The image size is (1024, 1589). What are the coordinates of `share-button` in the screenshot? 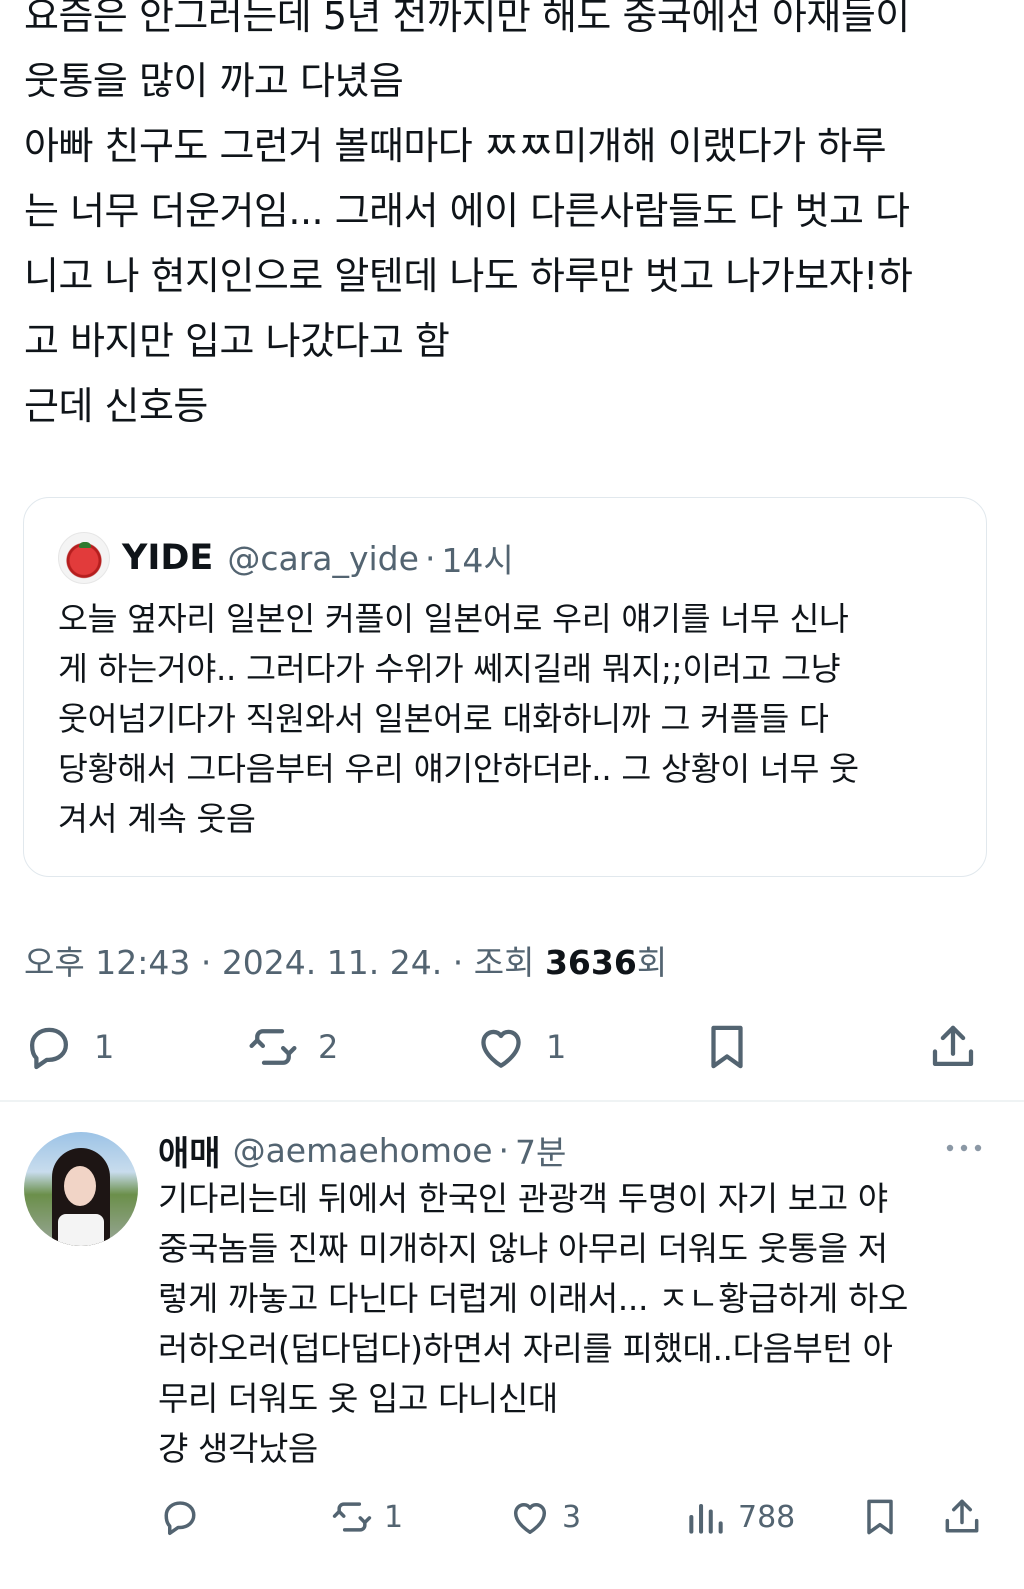 It's located at (953, 1047).